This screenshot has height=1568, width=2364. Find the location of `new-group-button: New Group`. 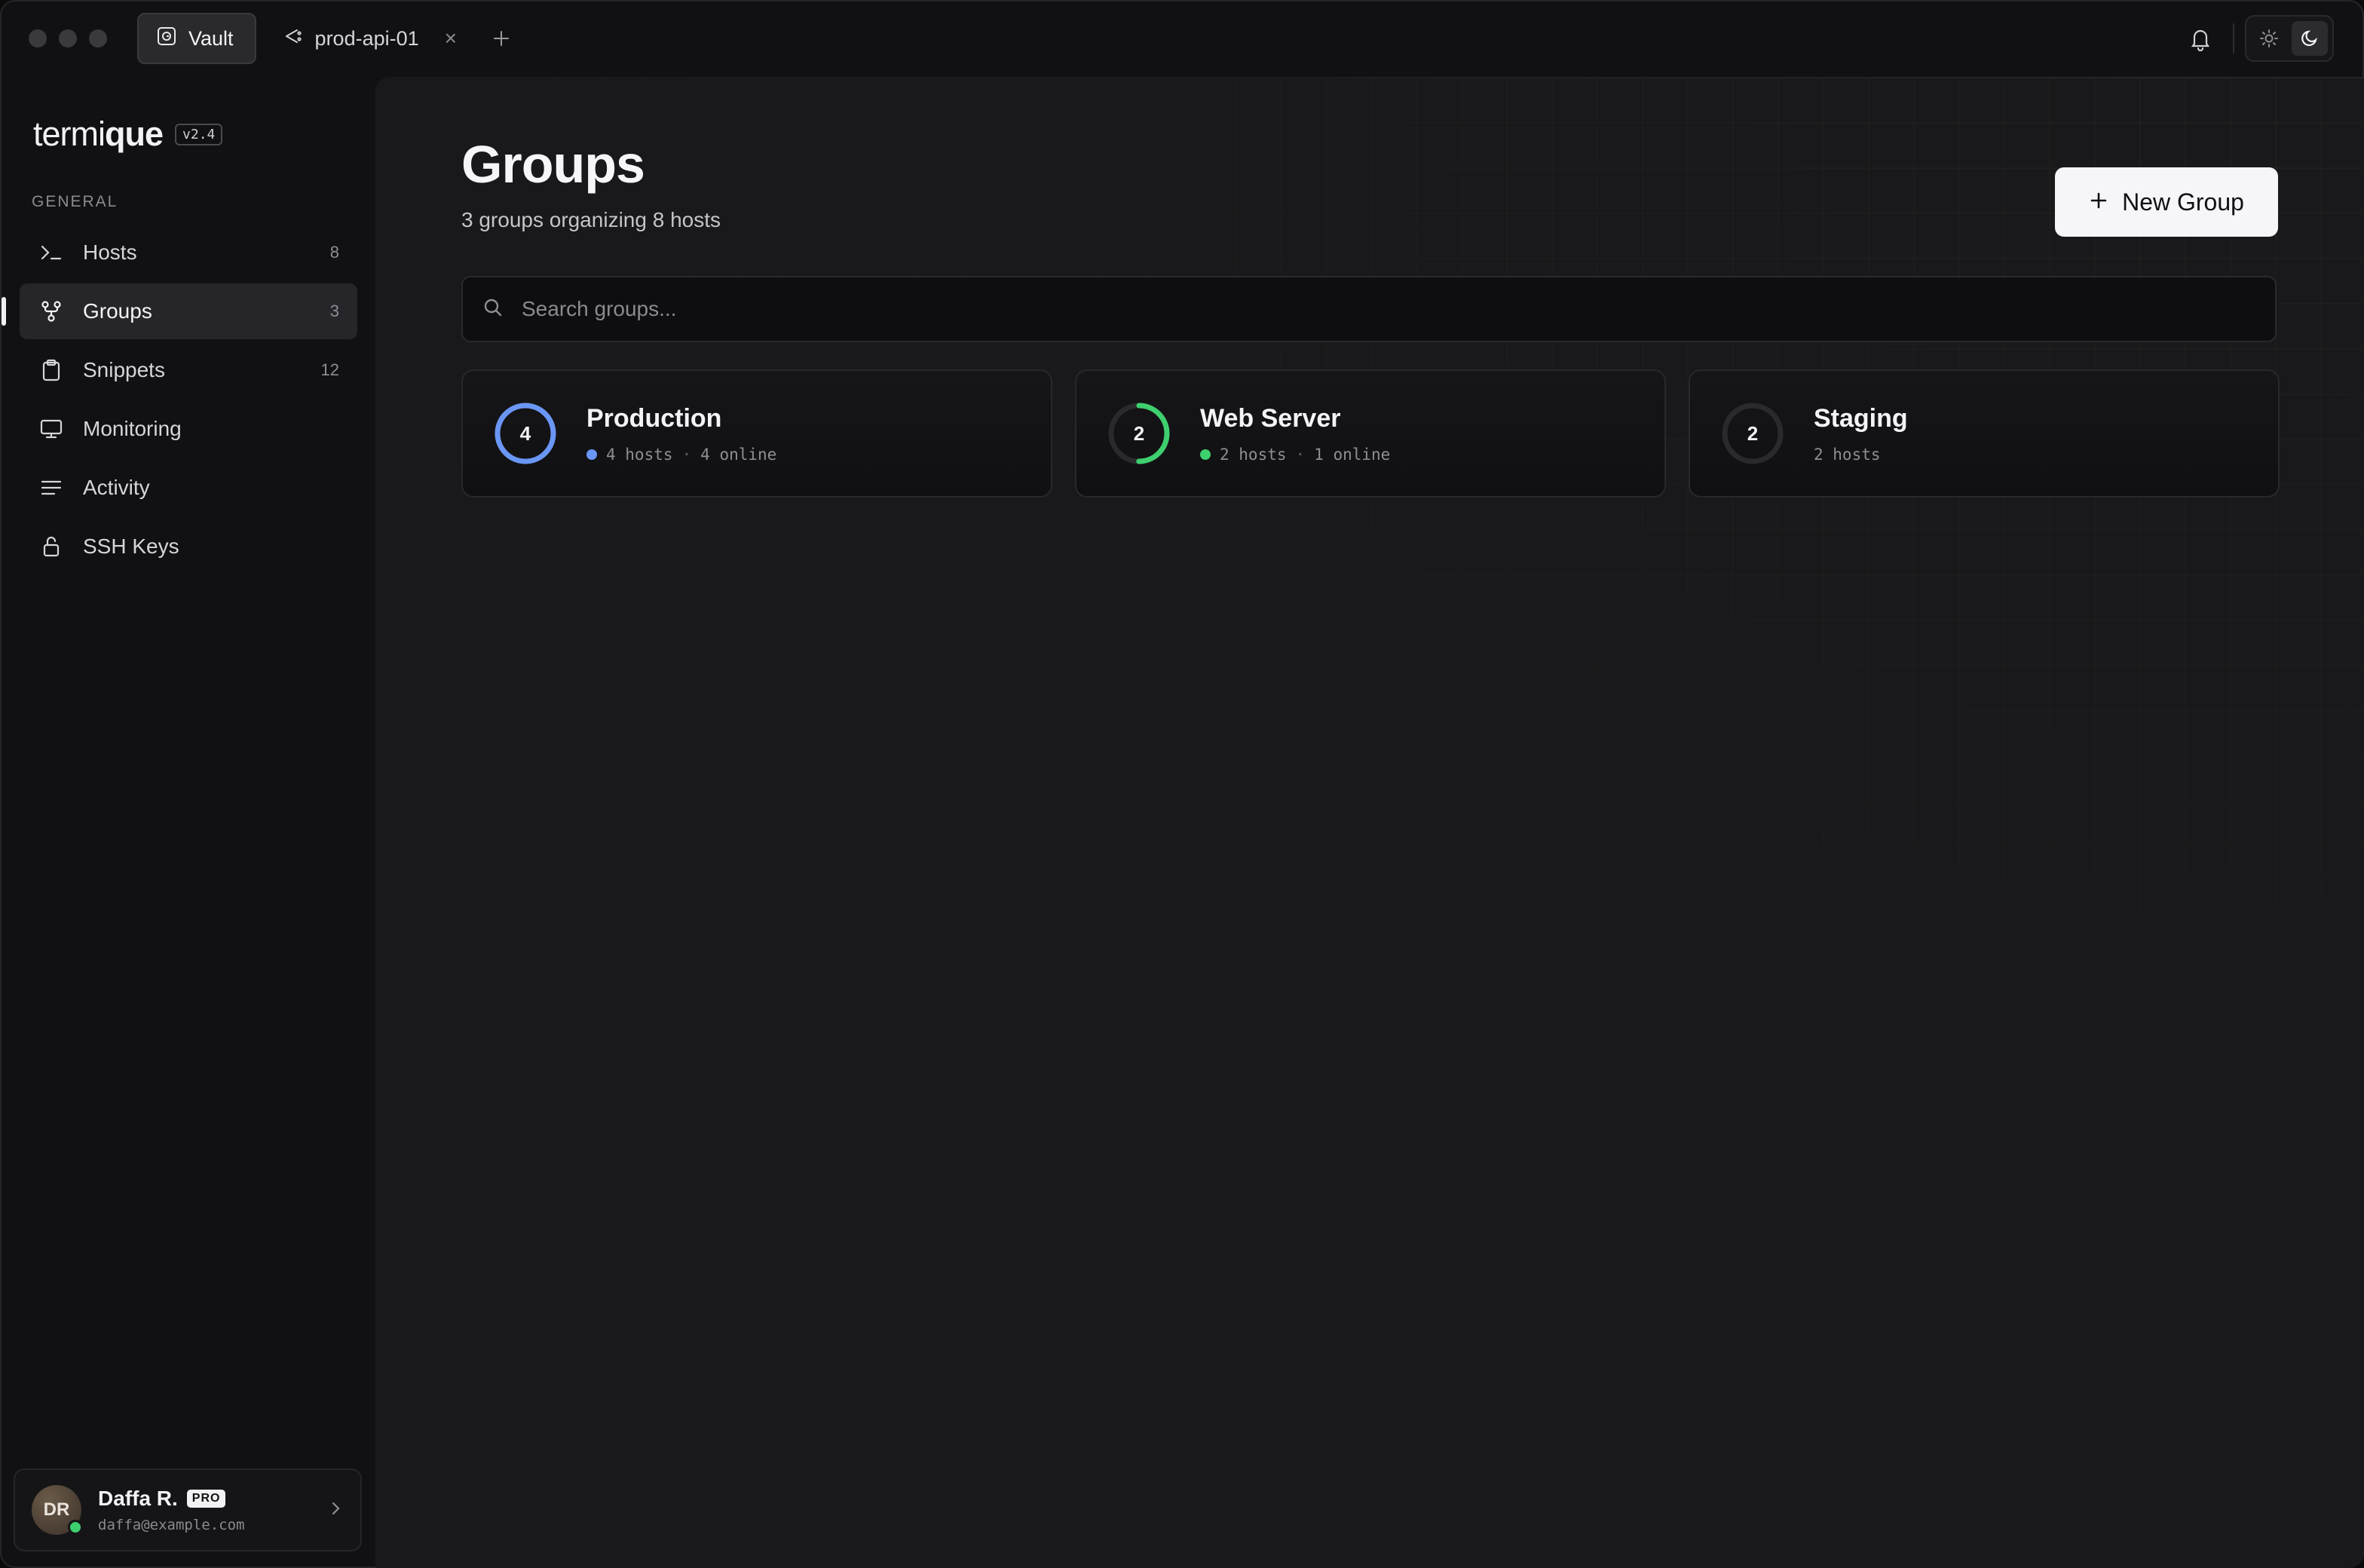

new-group-button: New Group is located at coordinates (2167, 202).